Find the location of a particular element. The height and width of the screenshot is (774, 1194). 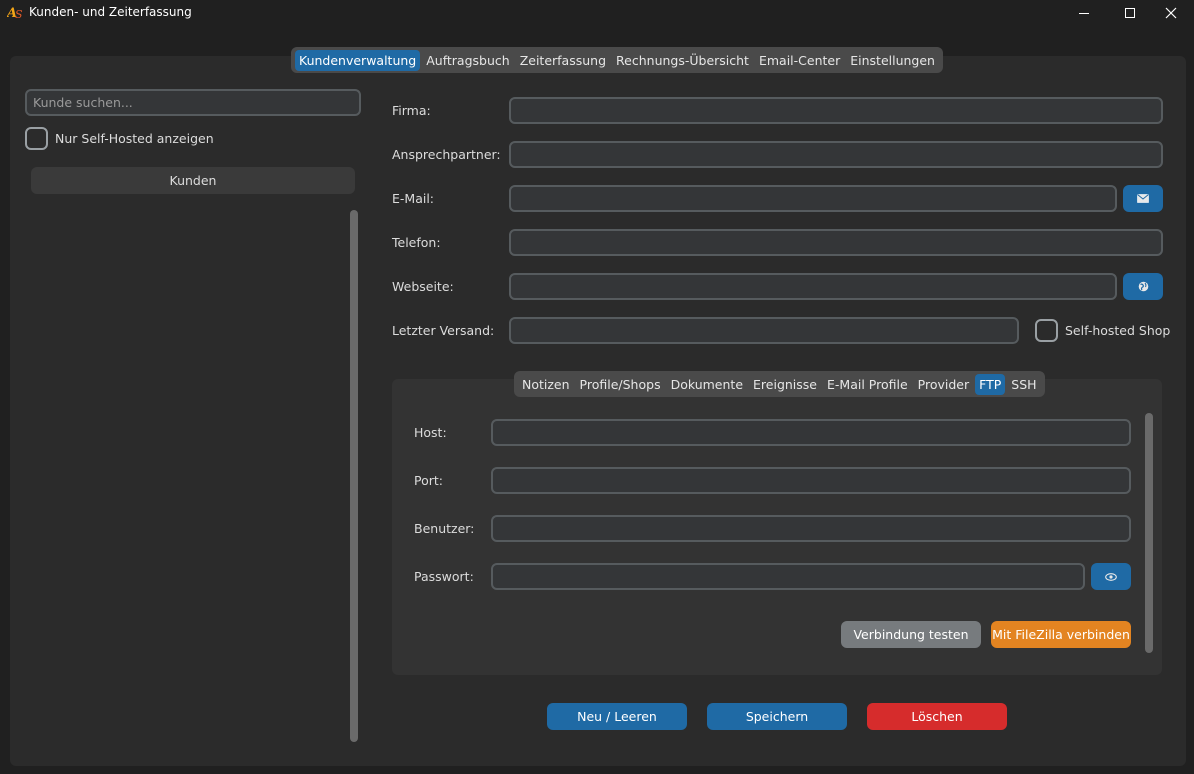

toggle-password-button is located at coordinates (1111, 576).